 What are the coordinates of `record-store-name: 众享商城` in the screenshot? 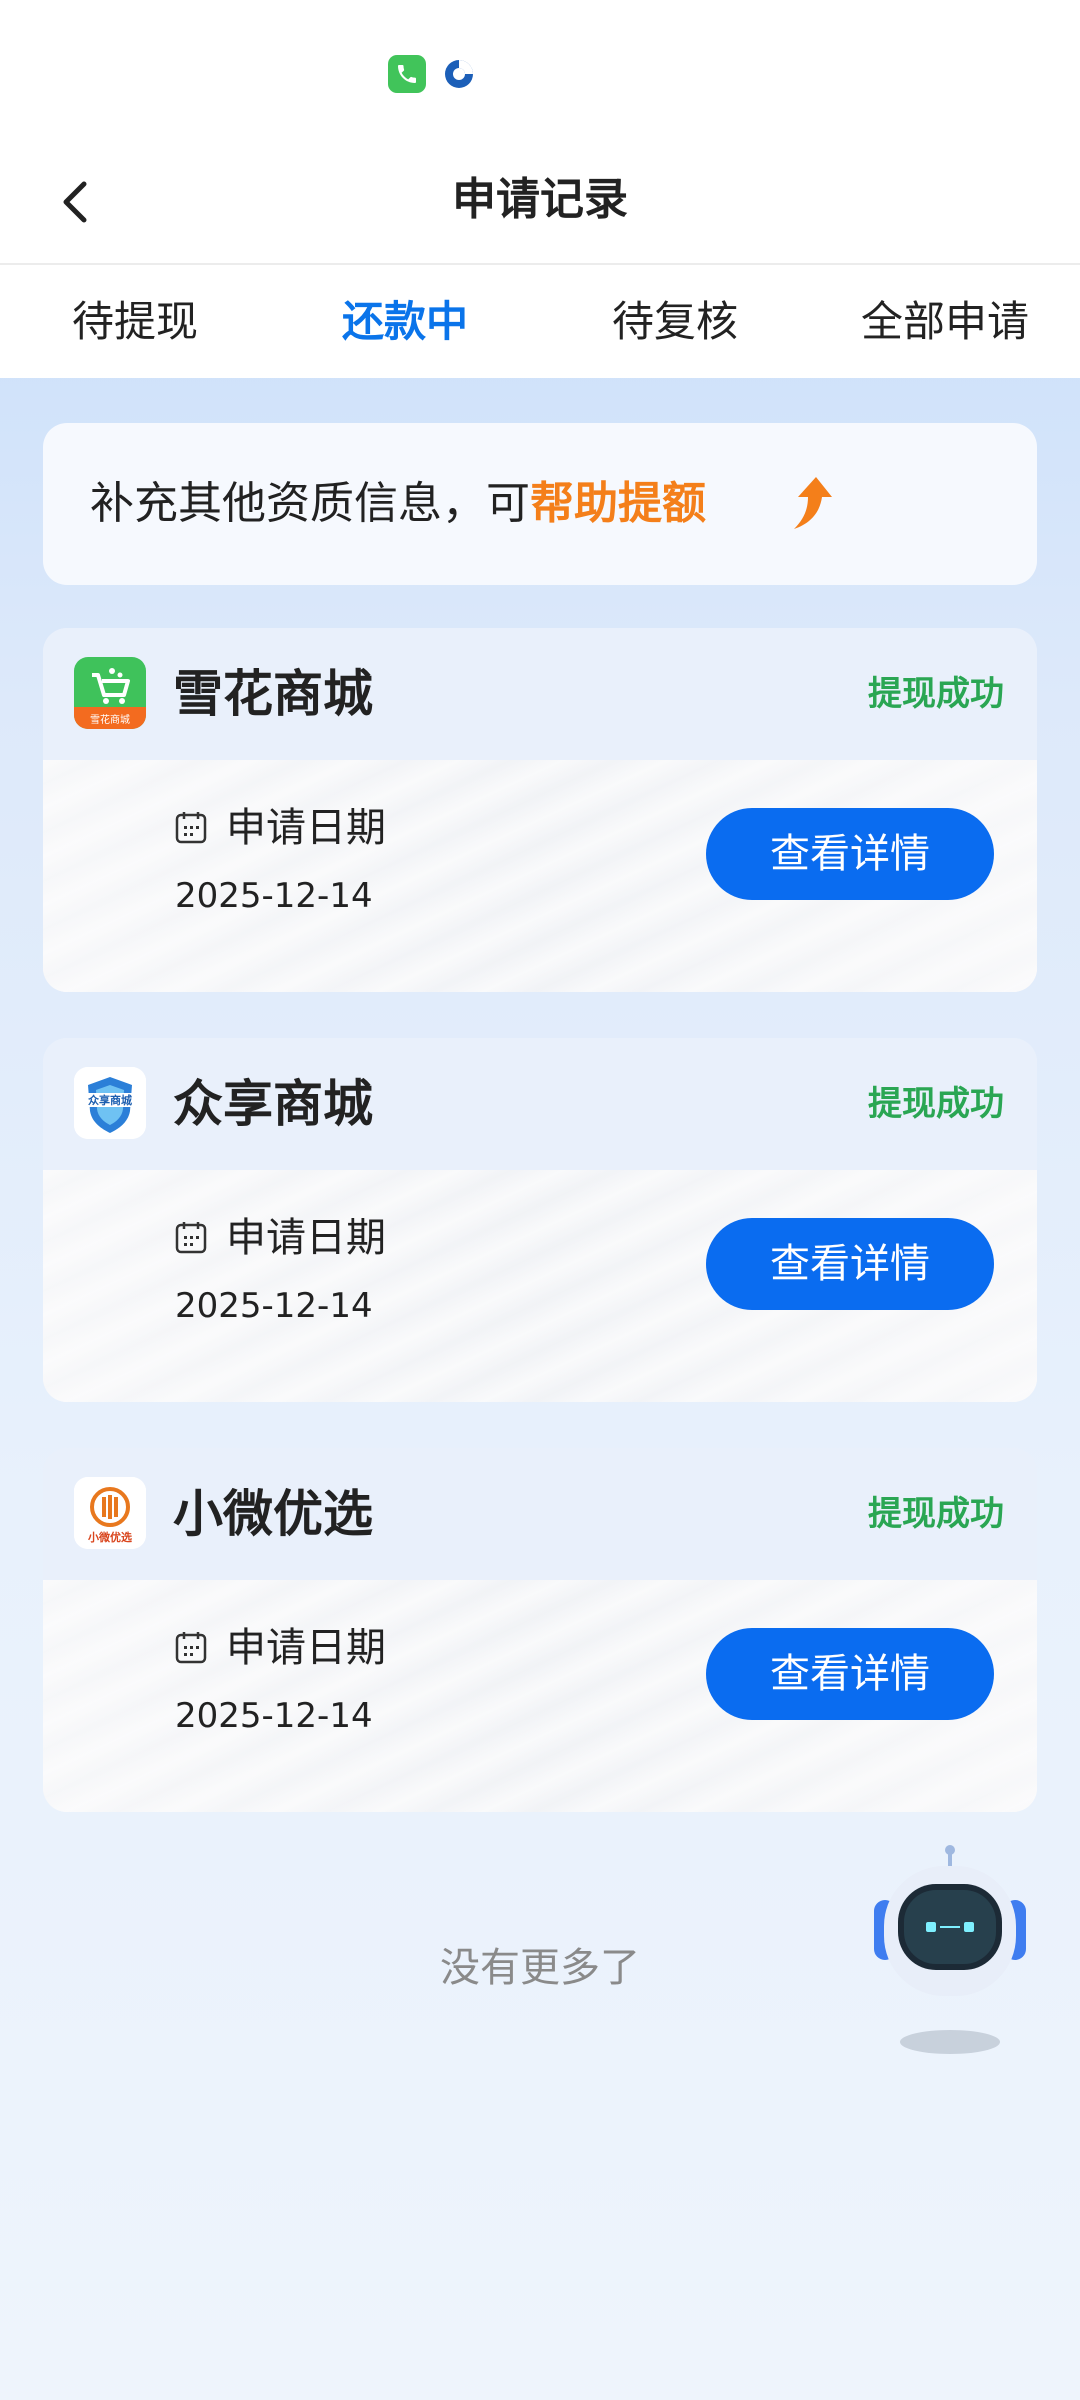 It's located at (273, 1104).